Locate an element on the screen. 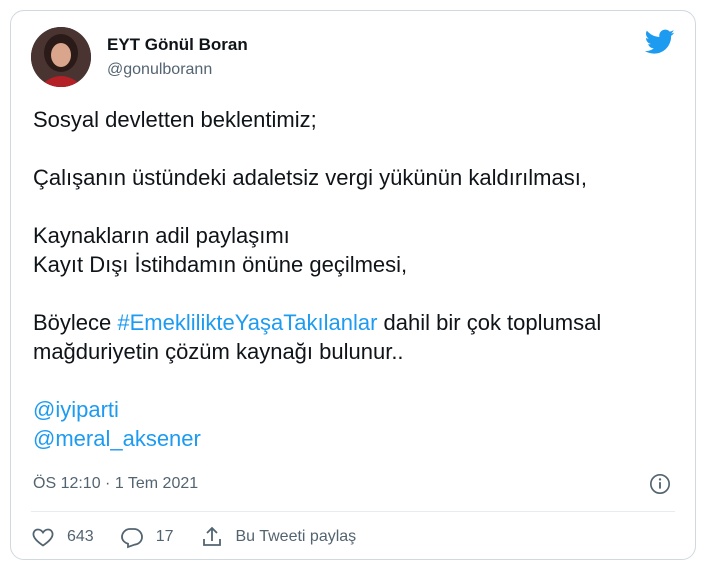 This screenshot has width=714, height=570. info-icon is located at coordinates (660, 484).